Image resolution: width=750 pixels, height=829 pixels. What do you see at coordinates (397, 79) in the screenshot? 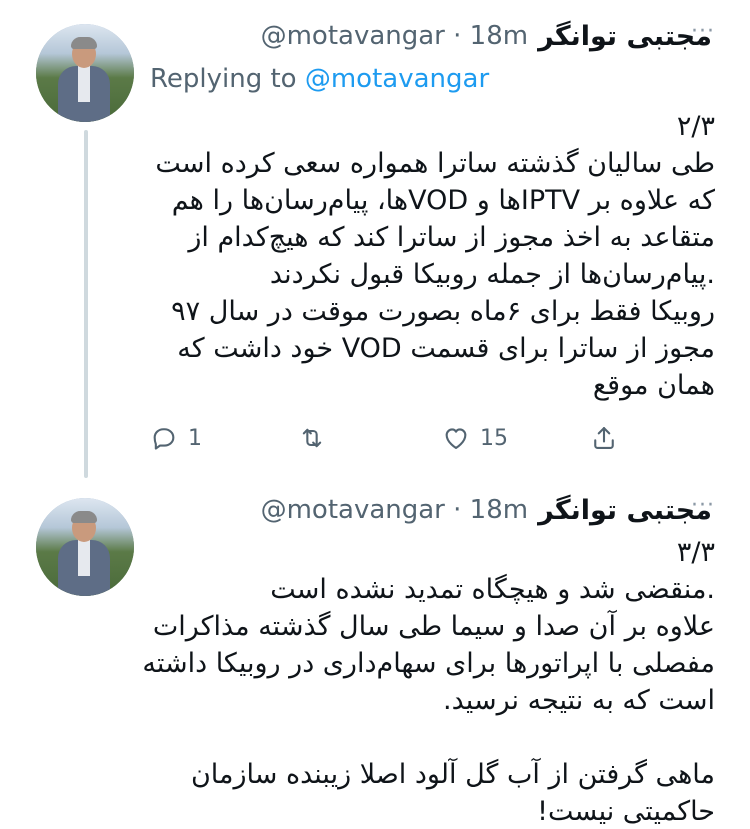
I see `mention-link: @motavangar` at bounding box center [397, 79].